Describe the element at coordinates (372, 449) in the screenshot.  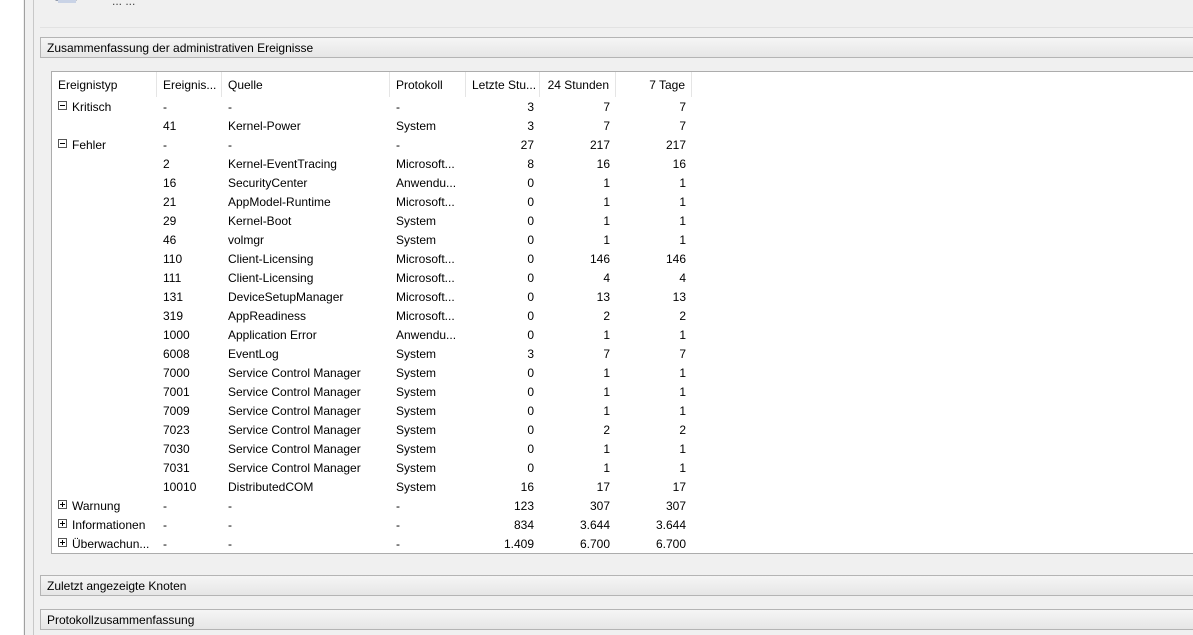
I see `table-row: 7030 Service Control Manager System 0 1 1` at that location.